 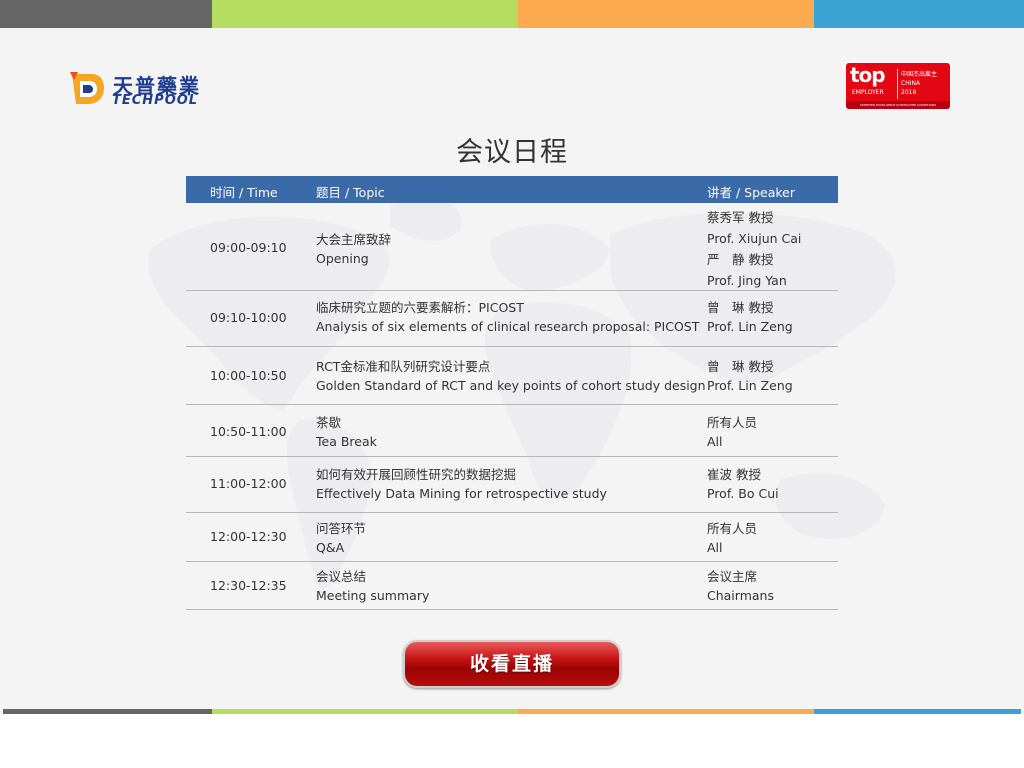 I want to click on badge-year: 2018, so click(x=909, y=92).